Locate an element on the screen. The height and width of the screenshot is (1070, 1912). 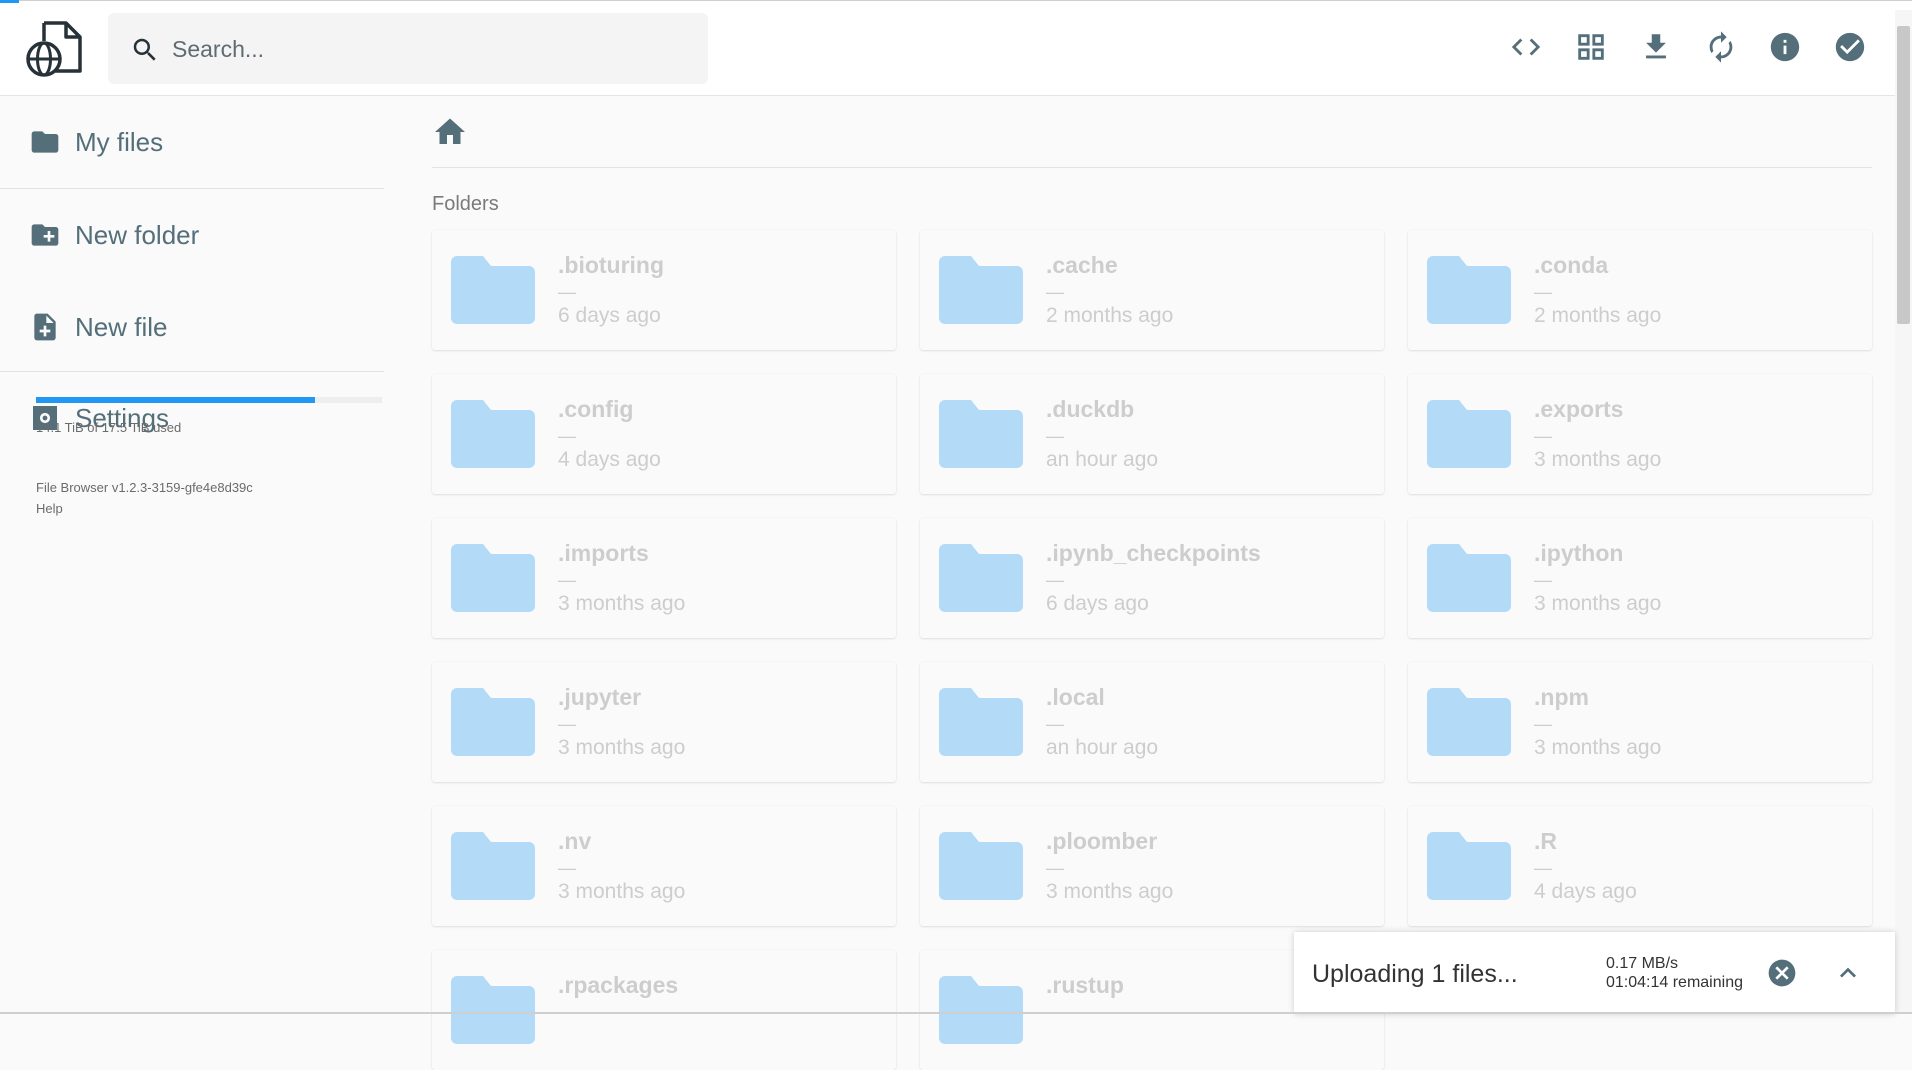
loading-progress-bar is located at coordinates (9, 1).